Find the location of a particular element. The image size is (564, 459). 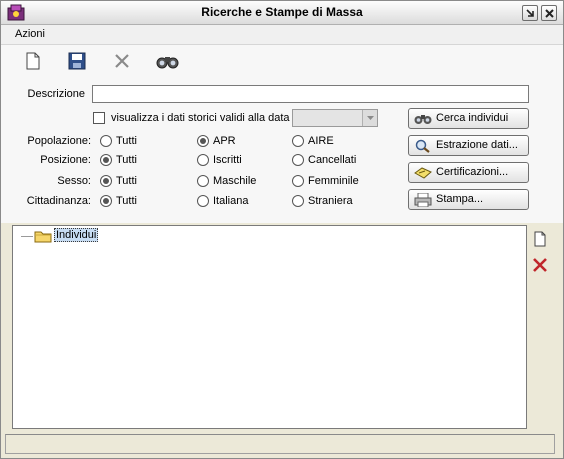

minimize-button is located at coordinates (530, 13).